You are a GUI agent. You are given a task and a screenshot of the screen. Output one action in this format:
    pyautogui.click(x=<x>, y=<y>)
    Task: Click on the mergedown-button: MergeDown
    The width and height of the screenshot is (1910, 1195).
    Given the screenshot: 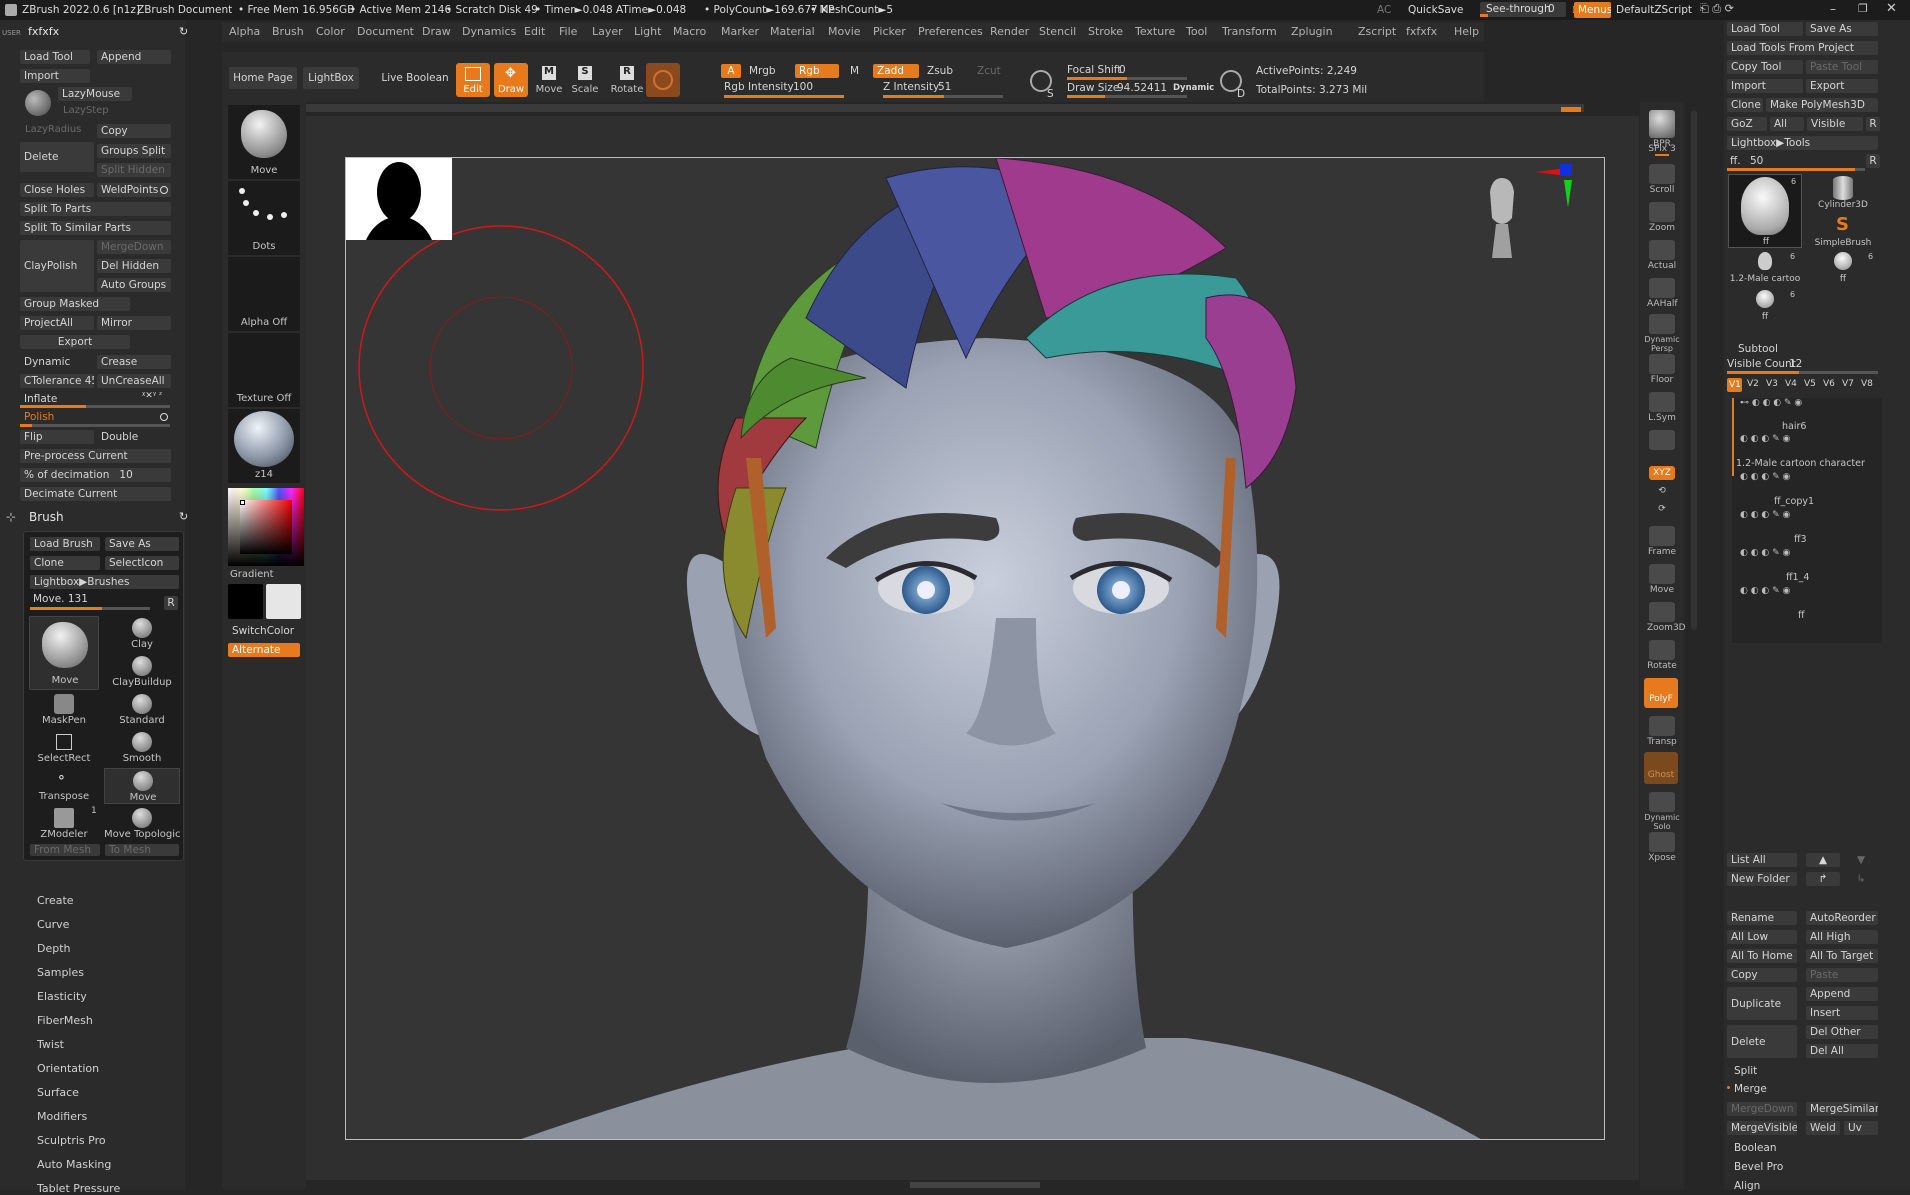 What is the action you would take?
    pyautogui.click(x=134, y=247)
    